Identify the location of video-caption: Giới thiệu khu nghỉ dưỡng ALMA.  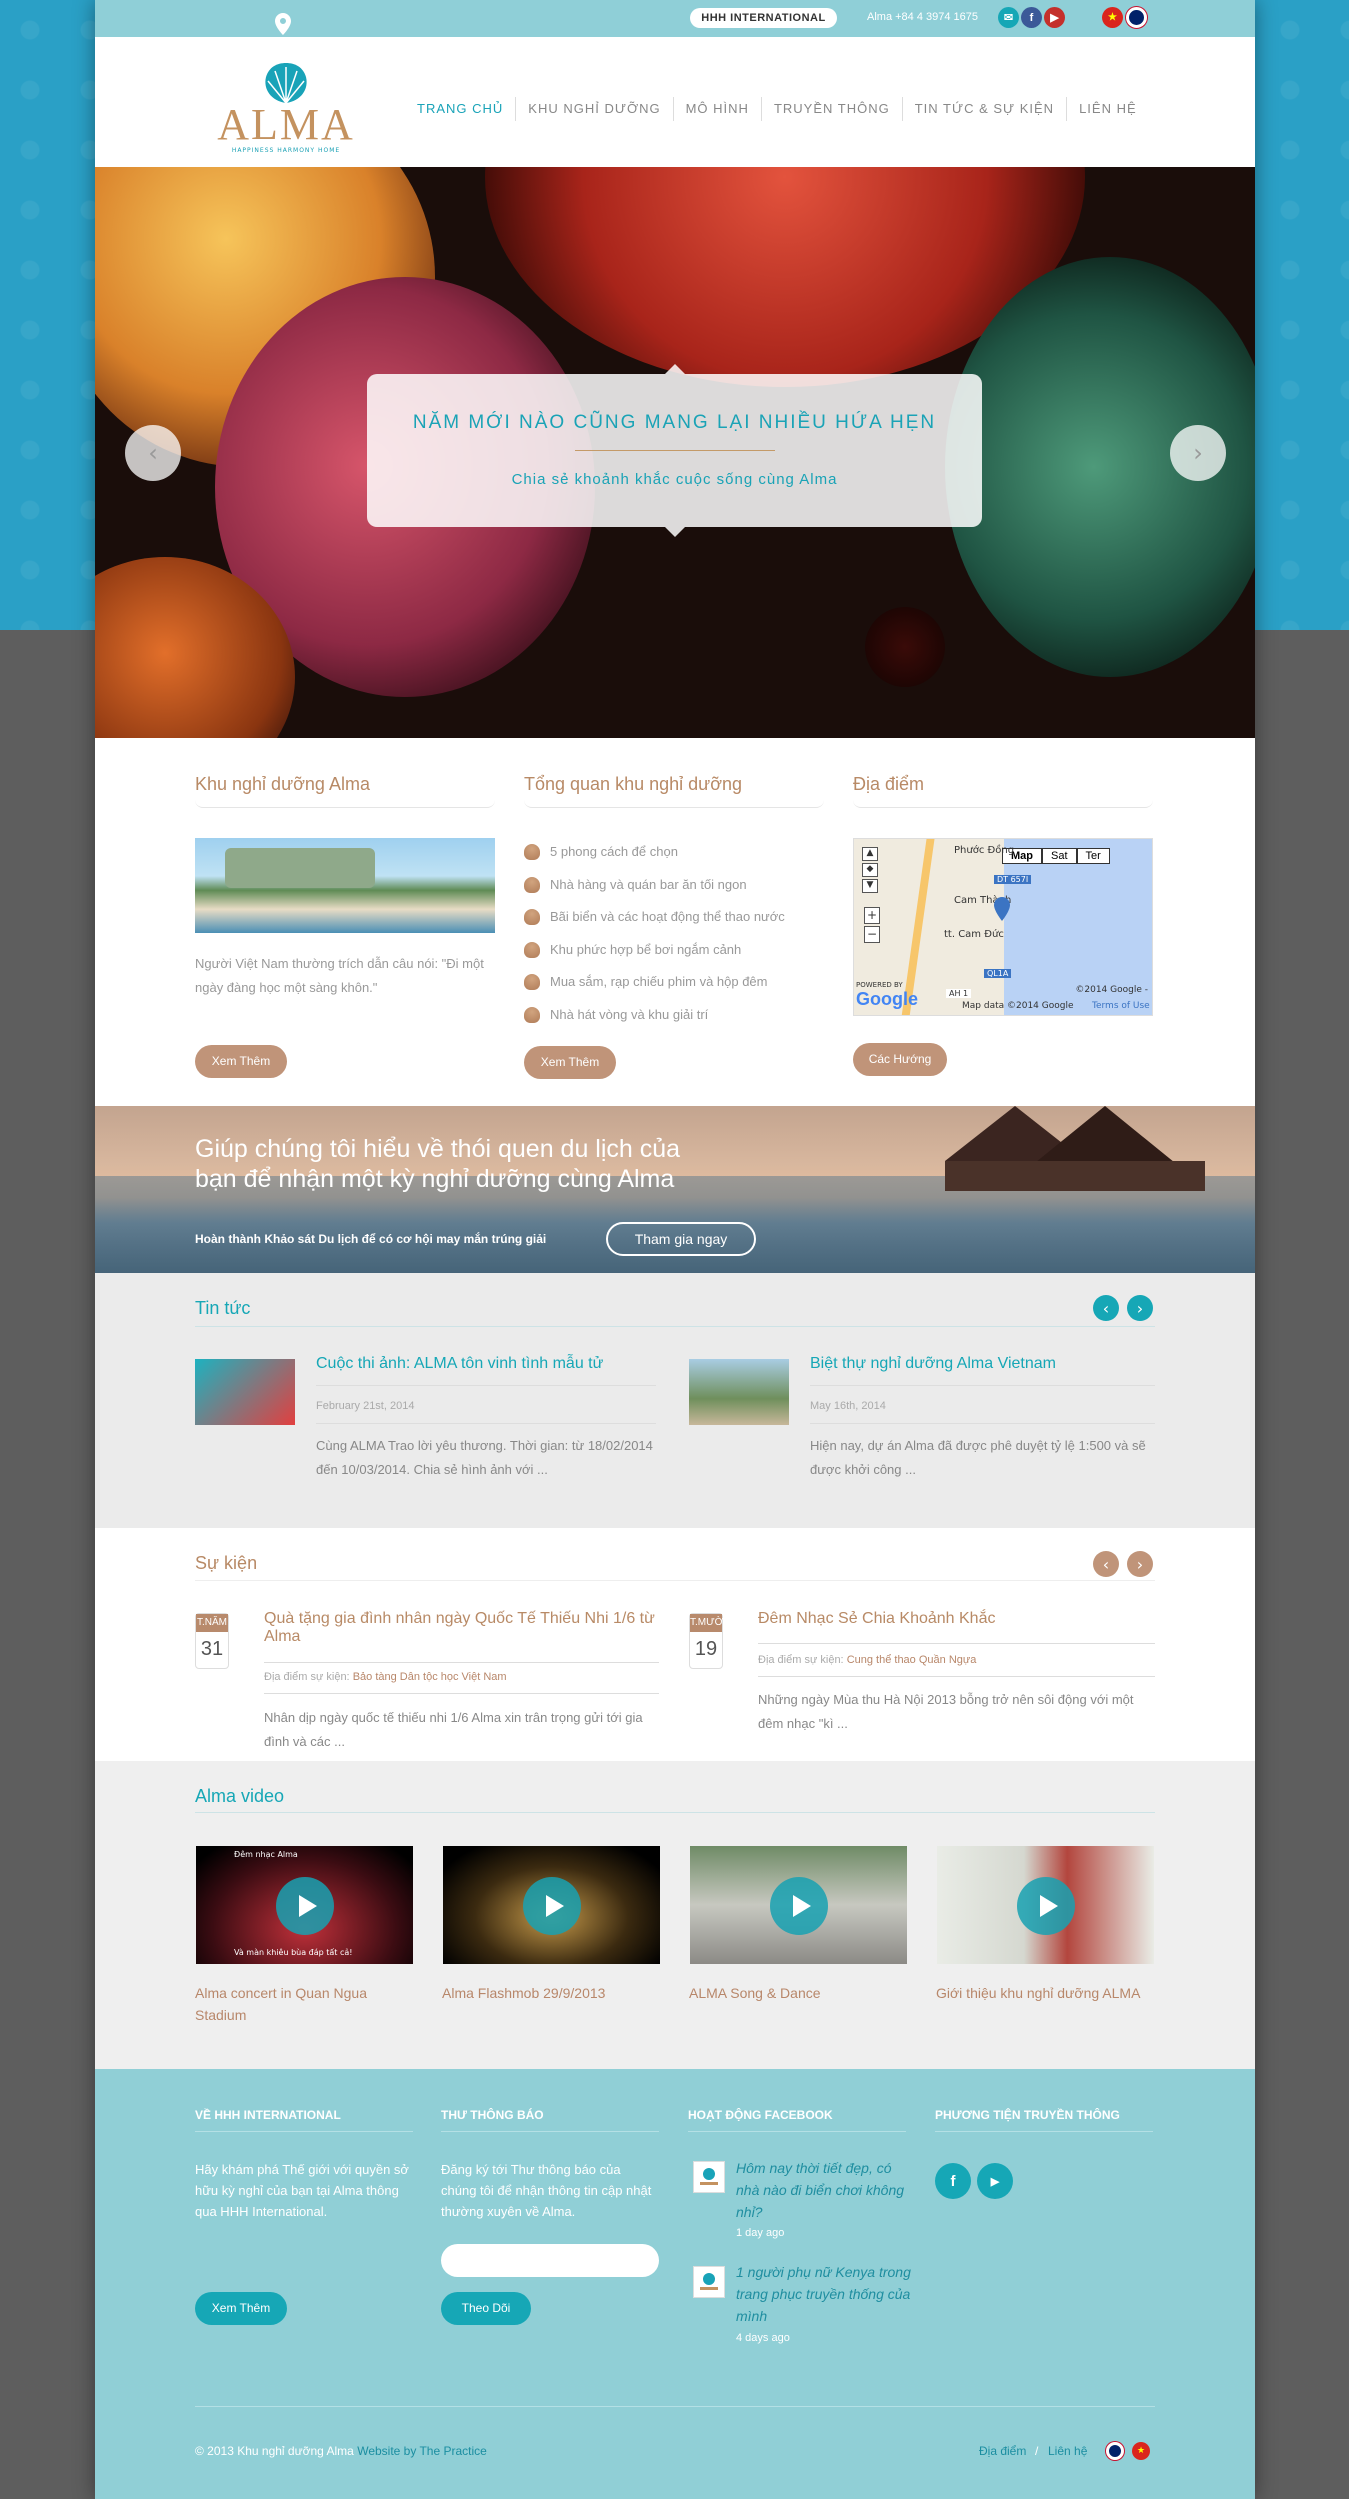
(1046, 1993).